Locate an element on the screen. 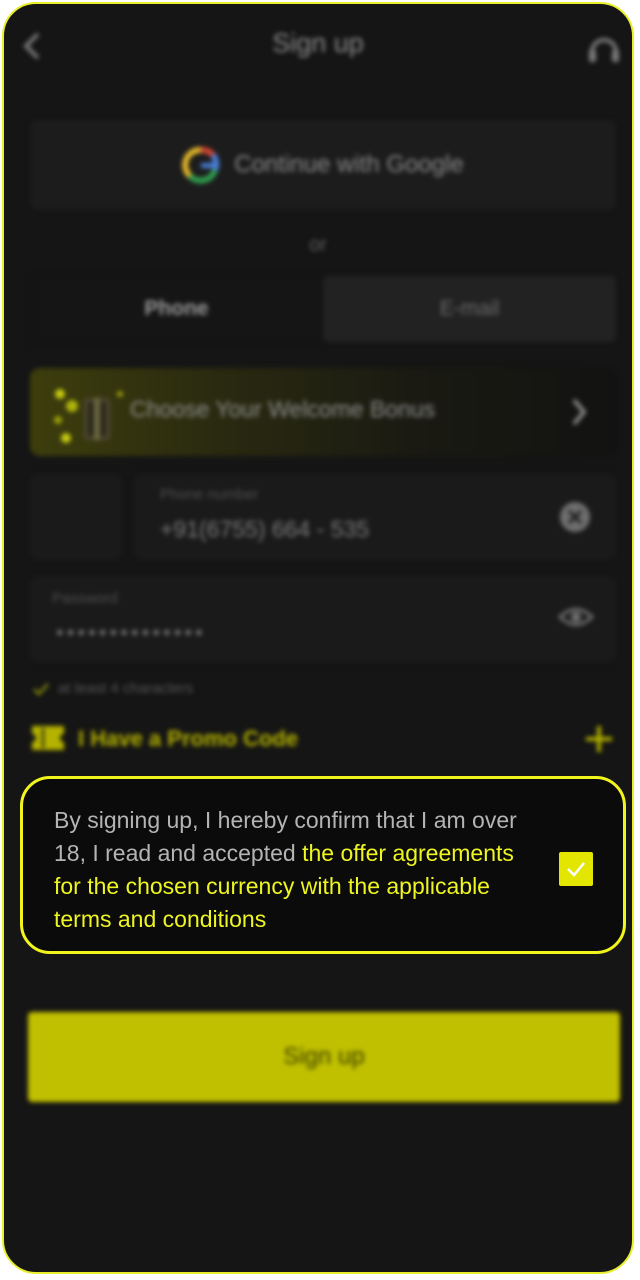  phone-number-field: Phone number +91(6755) 664 - 535 is located at coordinates (375, 517).